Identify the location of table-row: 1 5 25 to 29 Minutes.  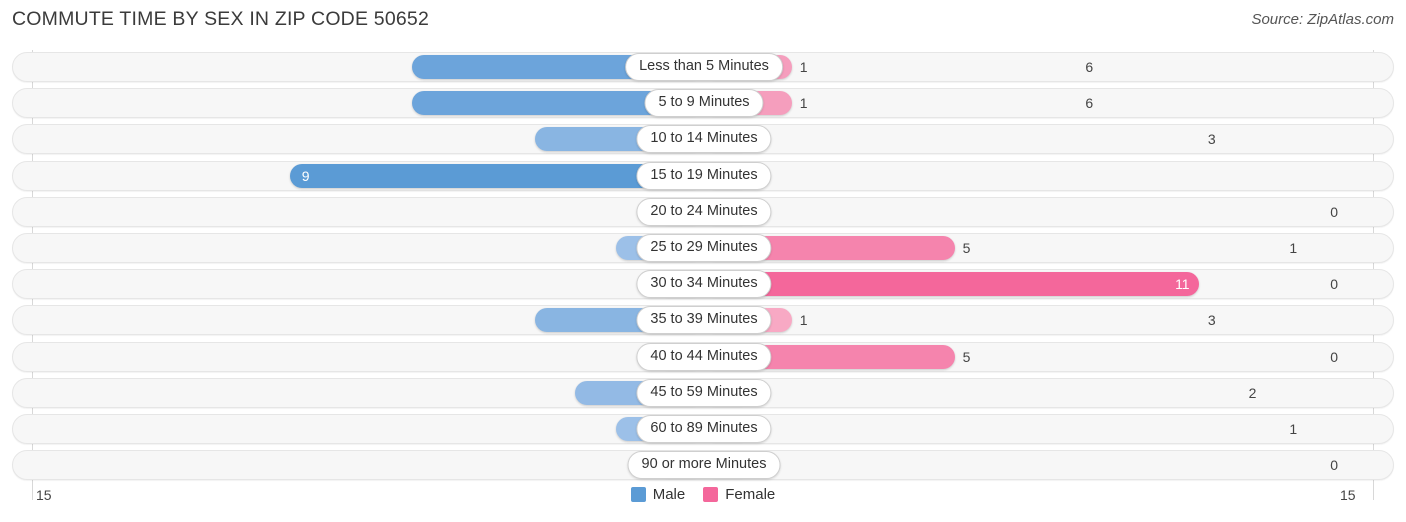
(703, 248).